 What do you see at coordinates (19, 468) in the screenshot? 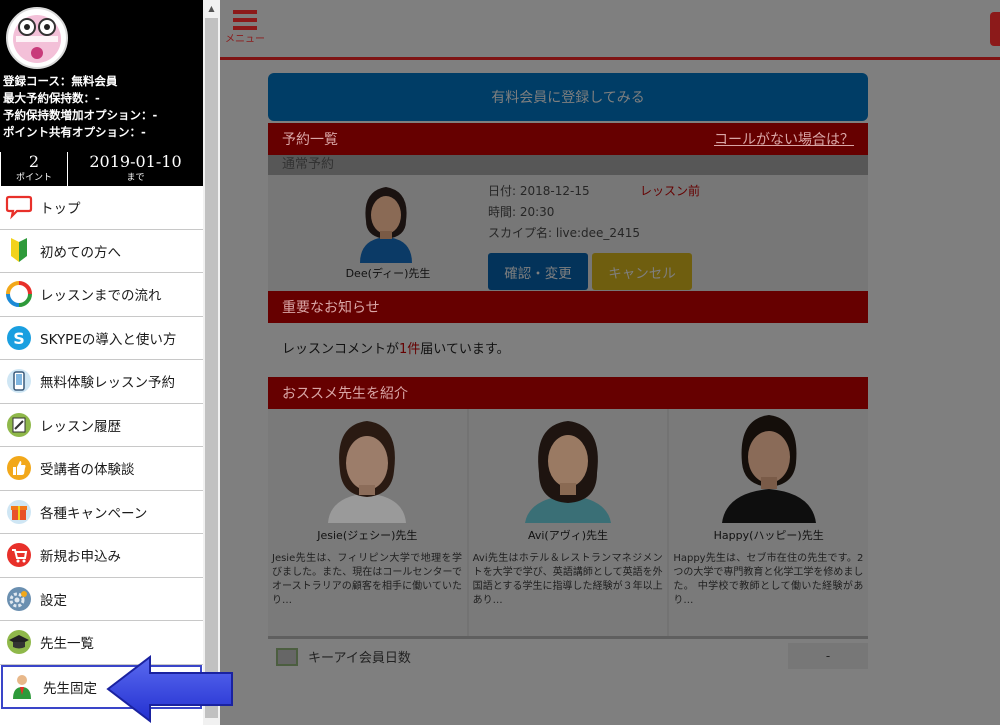
I see `thumbs-up-icon` at bounding box center [19, 468].